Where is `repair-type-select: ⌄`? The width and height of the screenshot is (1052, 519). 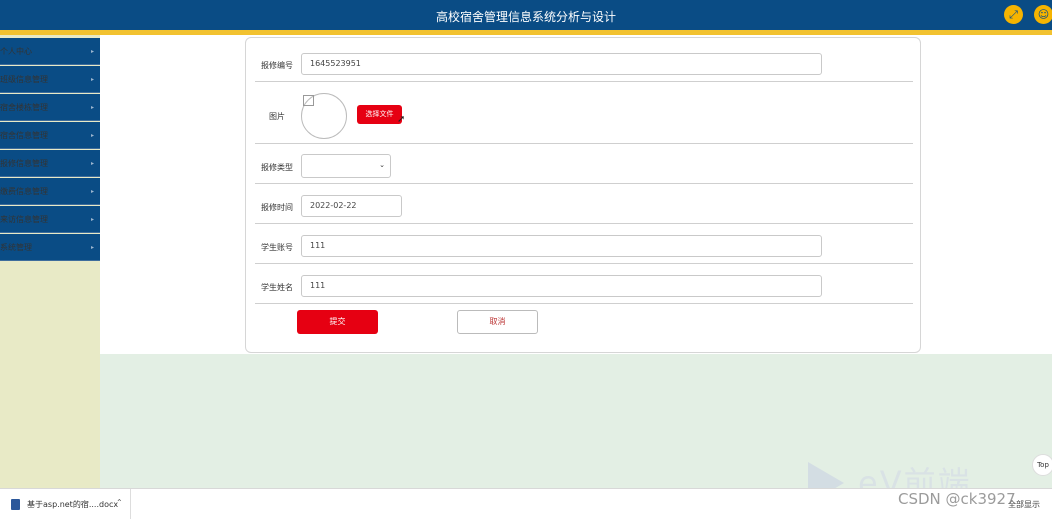 repair-type-select: ⌄ is located at coordinates (346, 166).